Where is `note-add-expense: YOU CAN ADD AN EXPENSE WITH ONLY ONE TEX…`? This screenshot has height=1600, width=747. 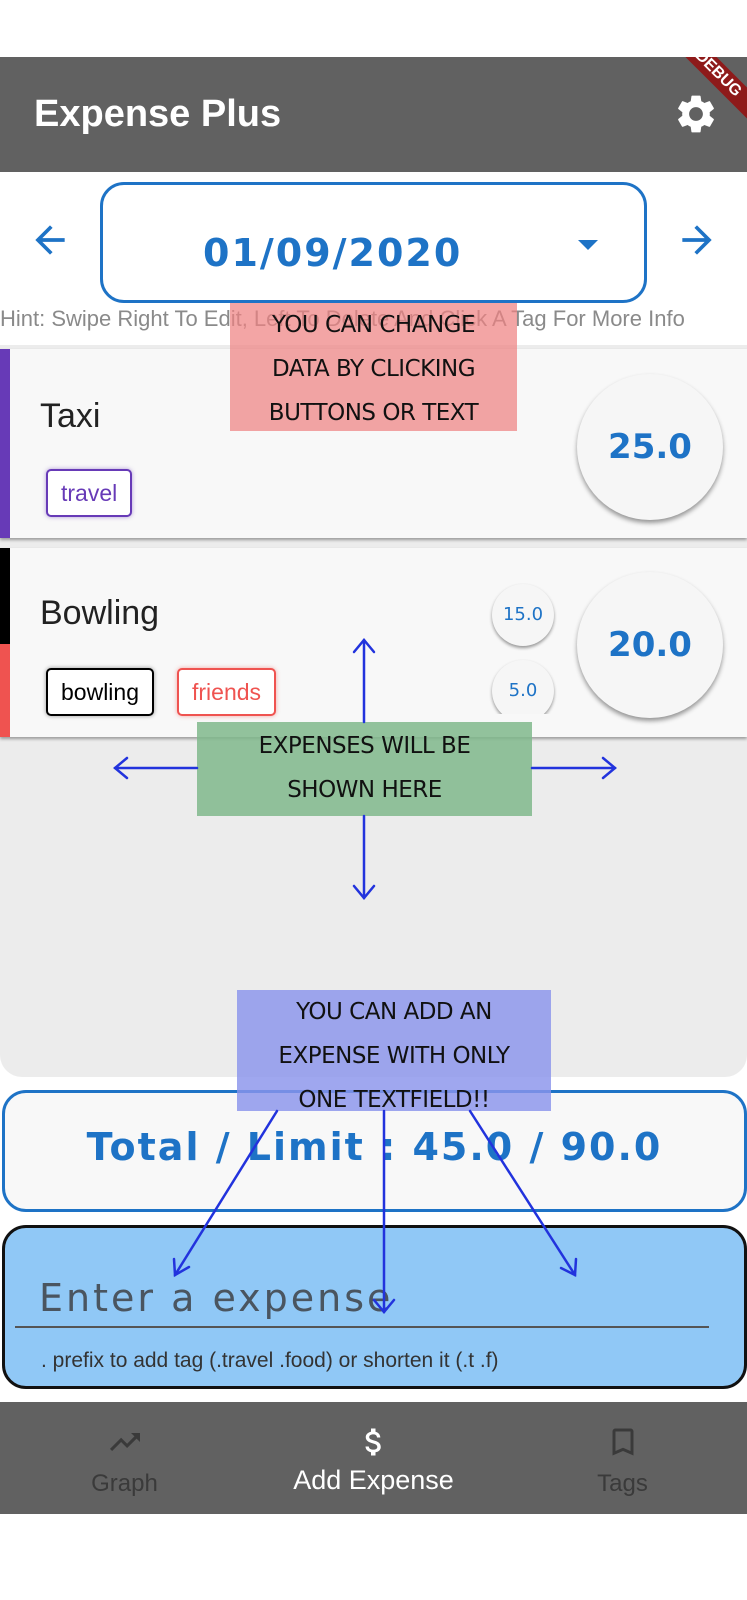
note-add-expense: YOU CAN ADD AN EXPENSE WITH ONLY ONE TEX… is located at coordinates (394, 1051).